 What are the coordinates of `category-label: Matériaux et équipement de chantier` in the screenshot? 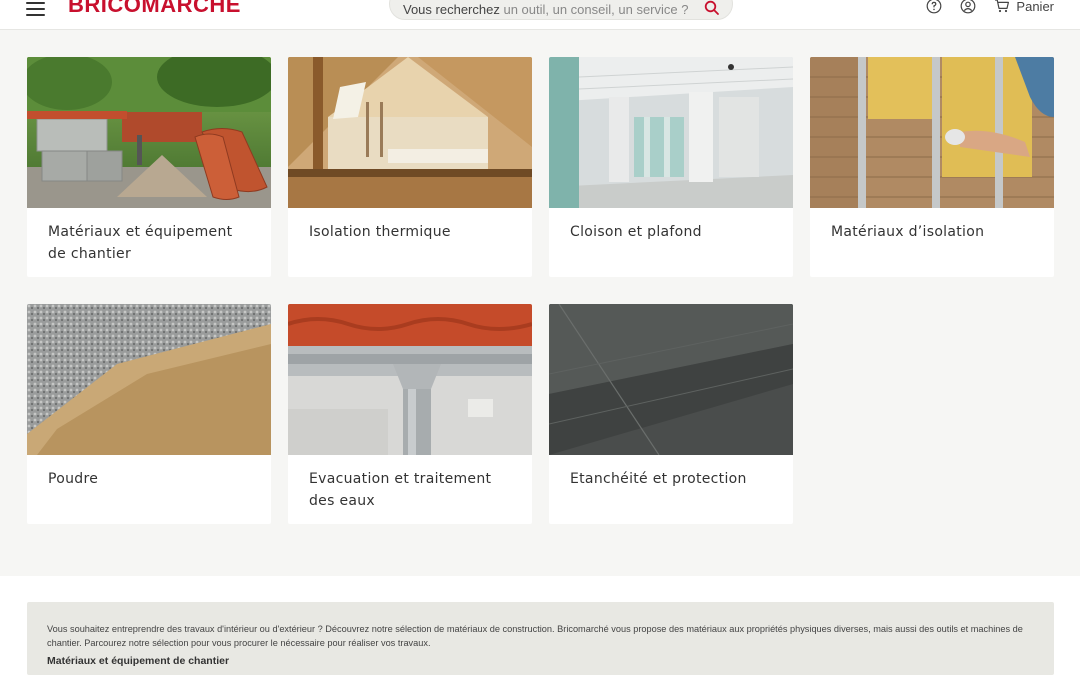 It's located at (140, 243).